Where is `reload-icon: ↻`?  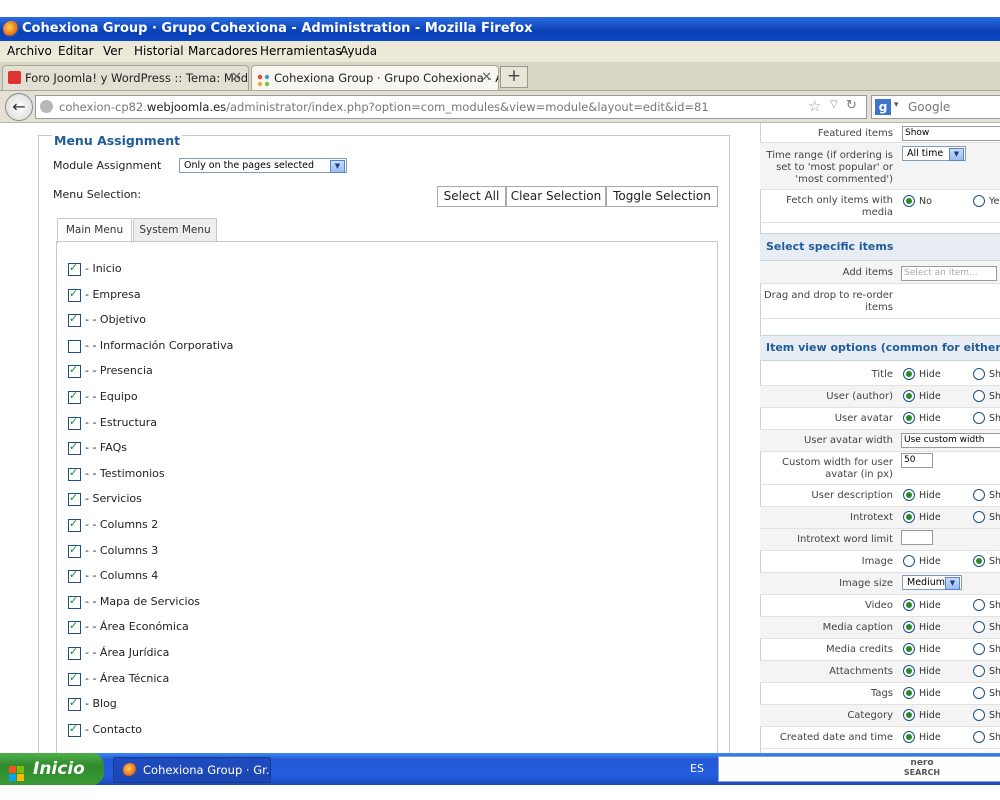
reload-icon: ↻ is located at coordinates (851, 105).